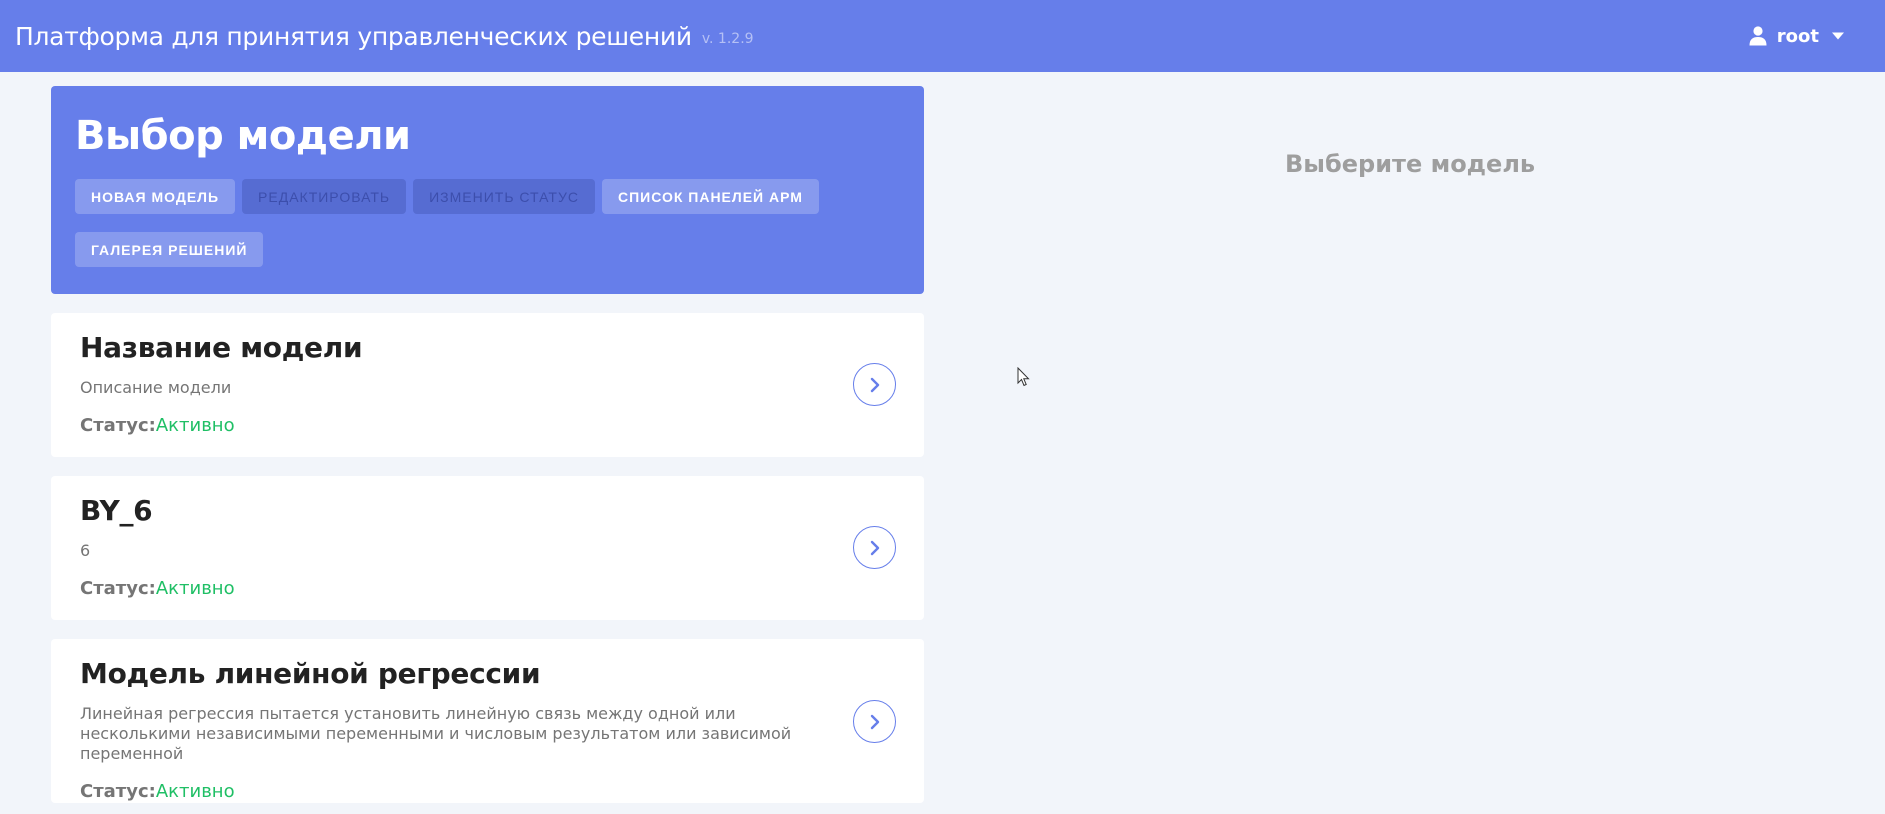  Describe the element at coordinates (1758, 36) in the screenshot. I see `user-icon` at that location.